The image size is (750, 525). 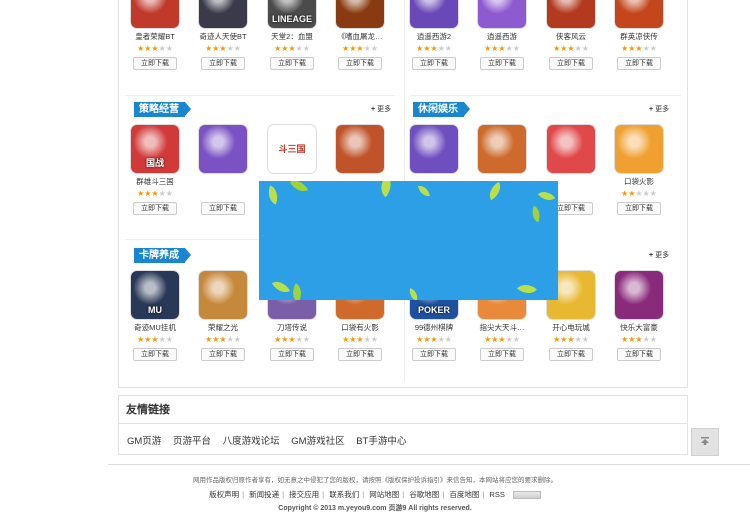 I want to click on section-title-card: 卡牌养成, so click(x=162, y=255).